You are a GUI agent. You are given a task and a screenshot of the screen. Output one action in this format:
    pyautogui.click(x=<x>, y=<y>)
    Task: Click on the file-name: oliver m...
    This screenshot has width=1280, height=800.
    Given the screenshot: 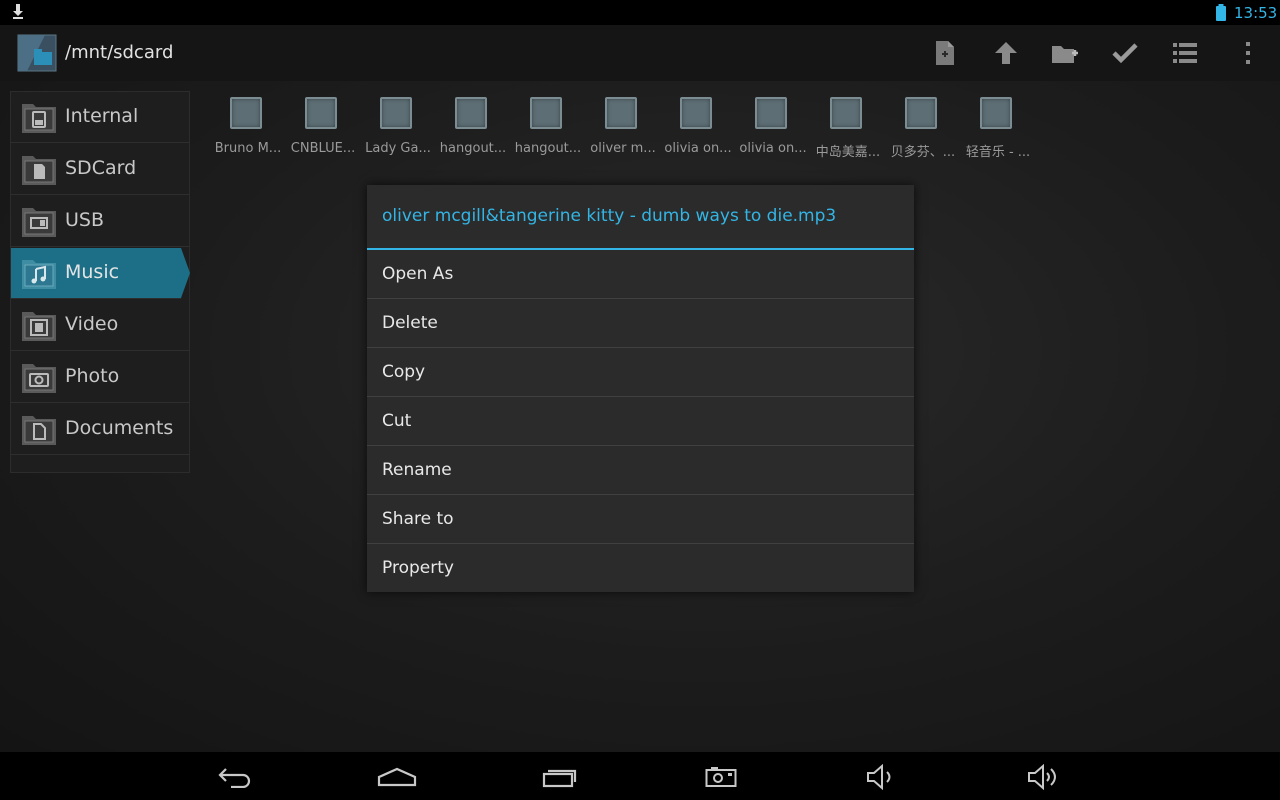 What is the action you would take?
    pyautogui.click(x=623, y=148)
    